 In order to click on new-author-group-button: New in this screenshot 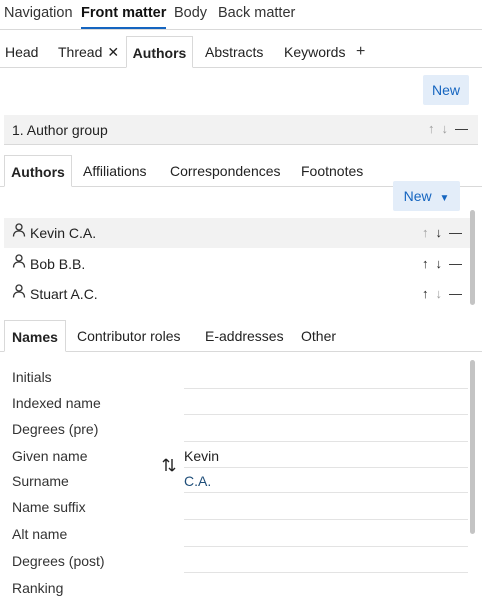, I will do `click(446, 90)`.